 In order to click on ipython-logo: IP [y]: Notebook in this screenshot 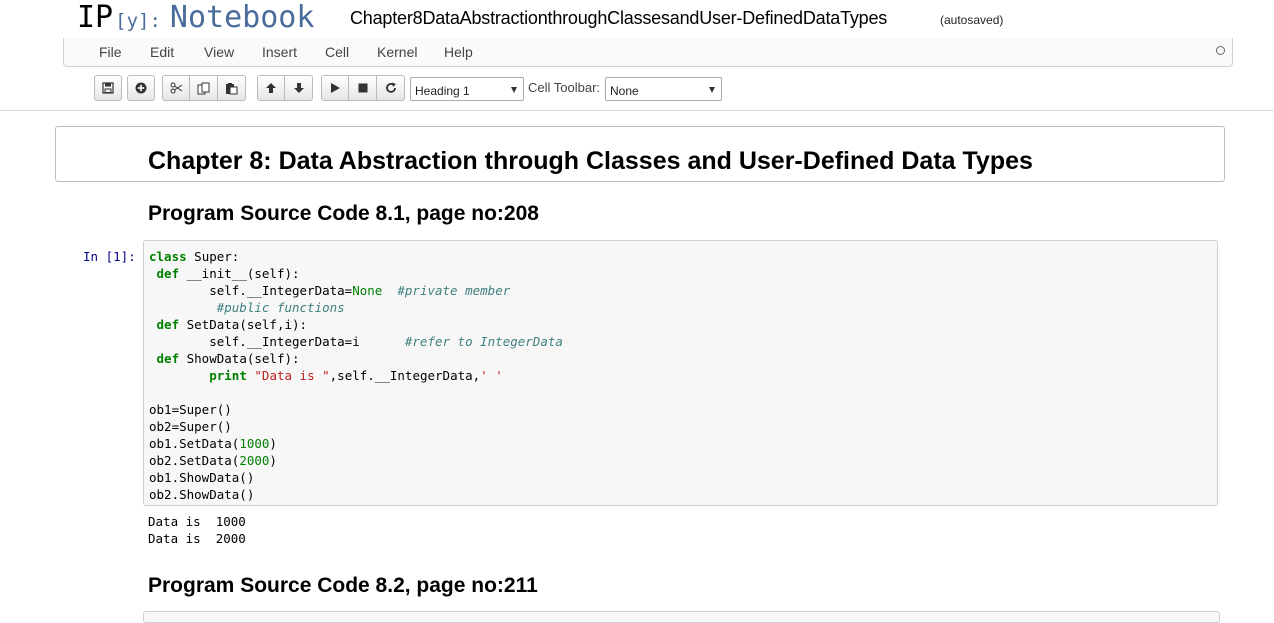, I will do `click(195, 18)`.